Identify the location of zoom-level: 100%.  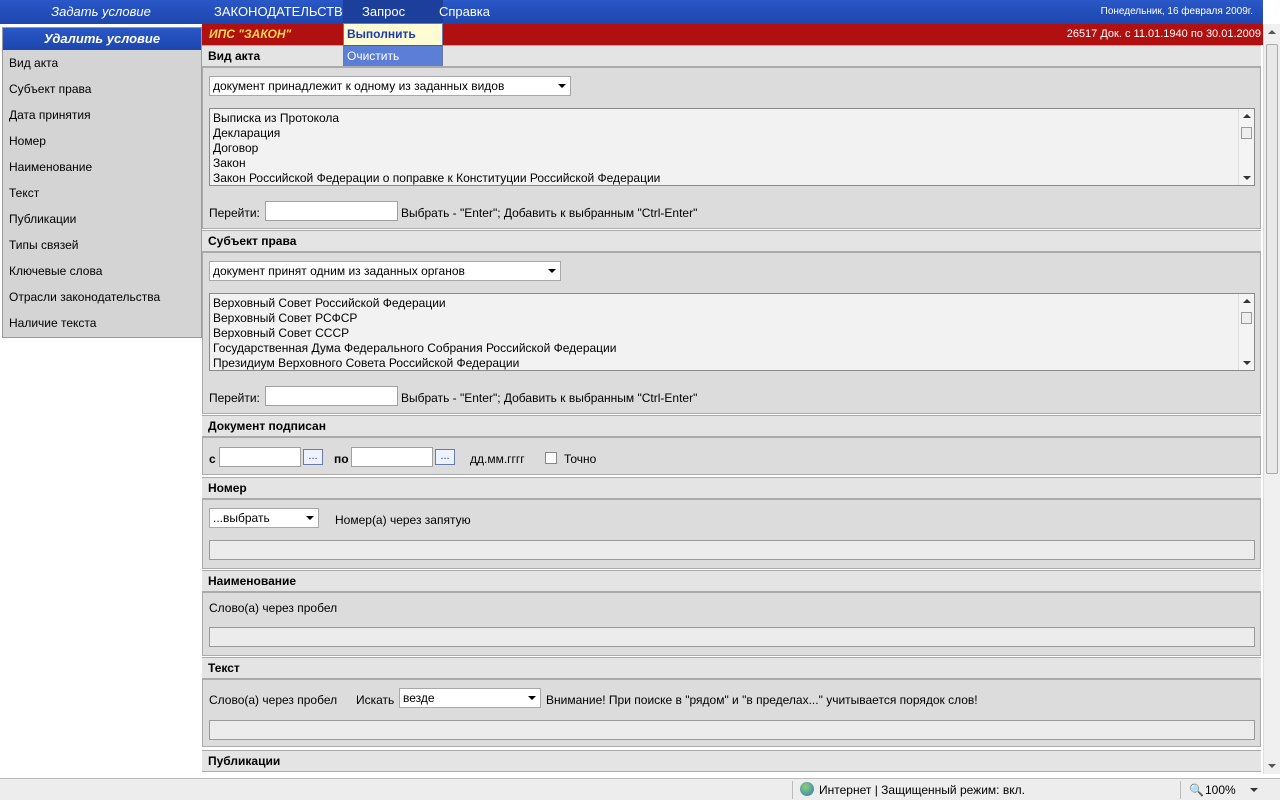
(1220, 790).